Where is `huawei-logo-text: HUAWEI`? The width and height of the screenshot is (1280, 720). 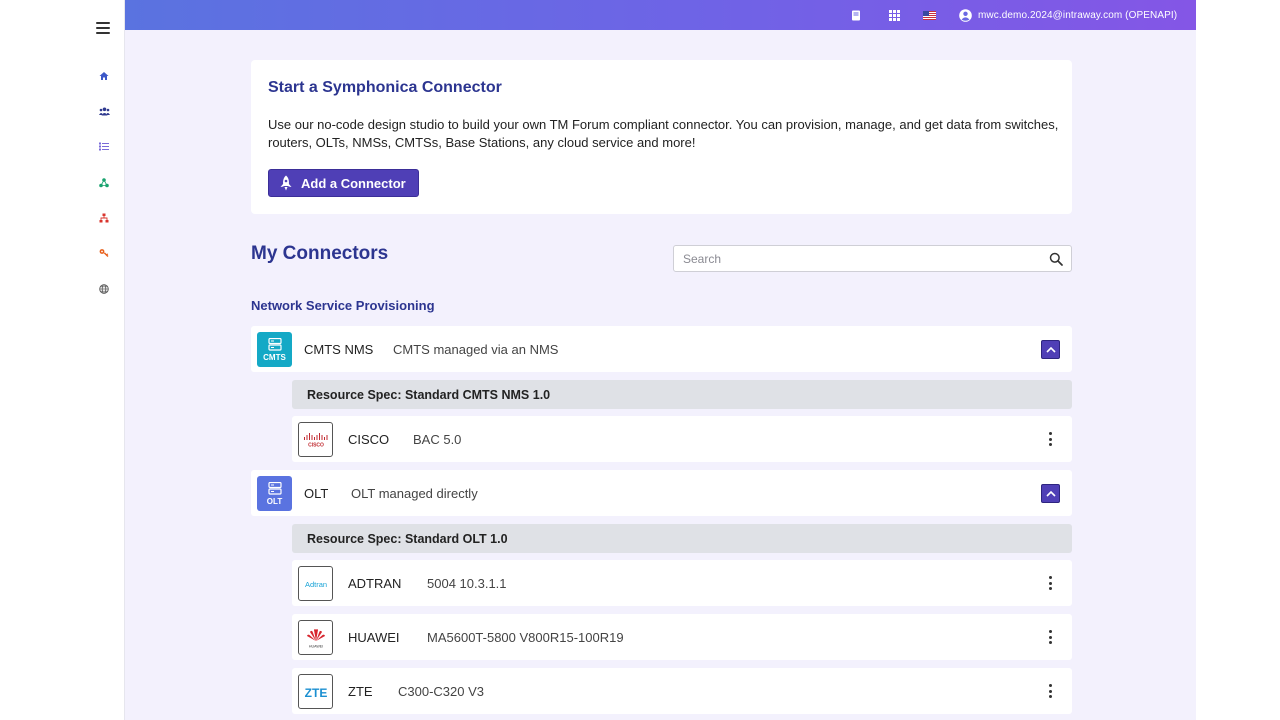 huawei-logo-text: HUAWEI is located at coordinates (315, 646).